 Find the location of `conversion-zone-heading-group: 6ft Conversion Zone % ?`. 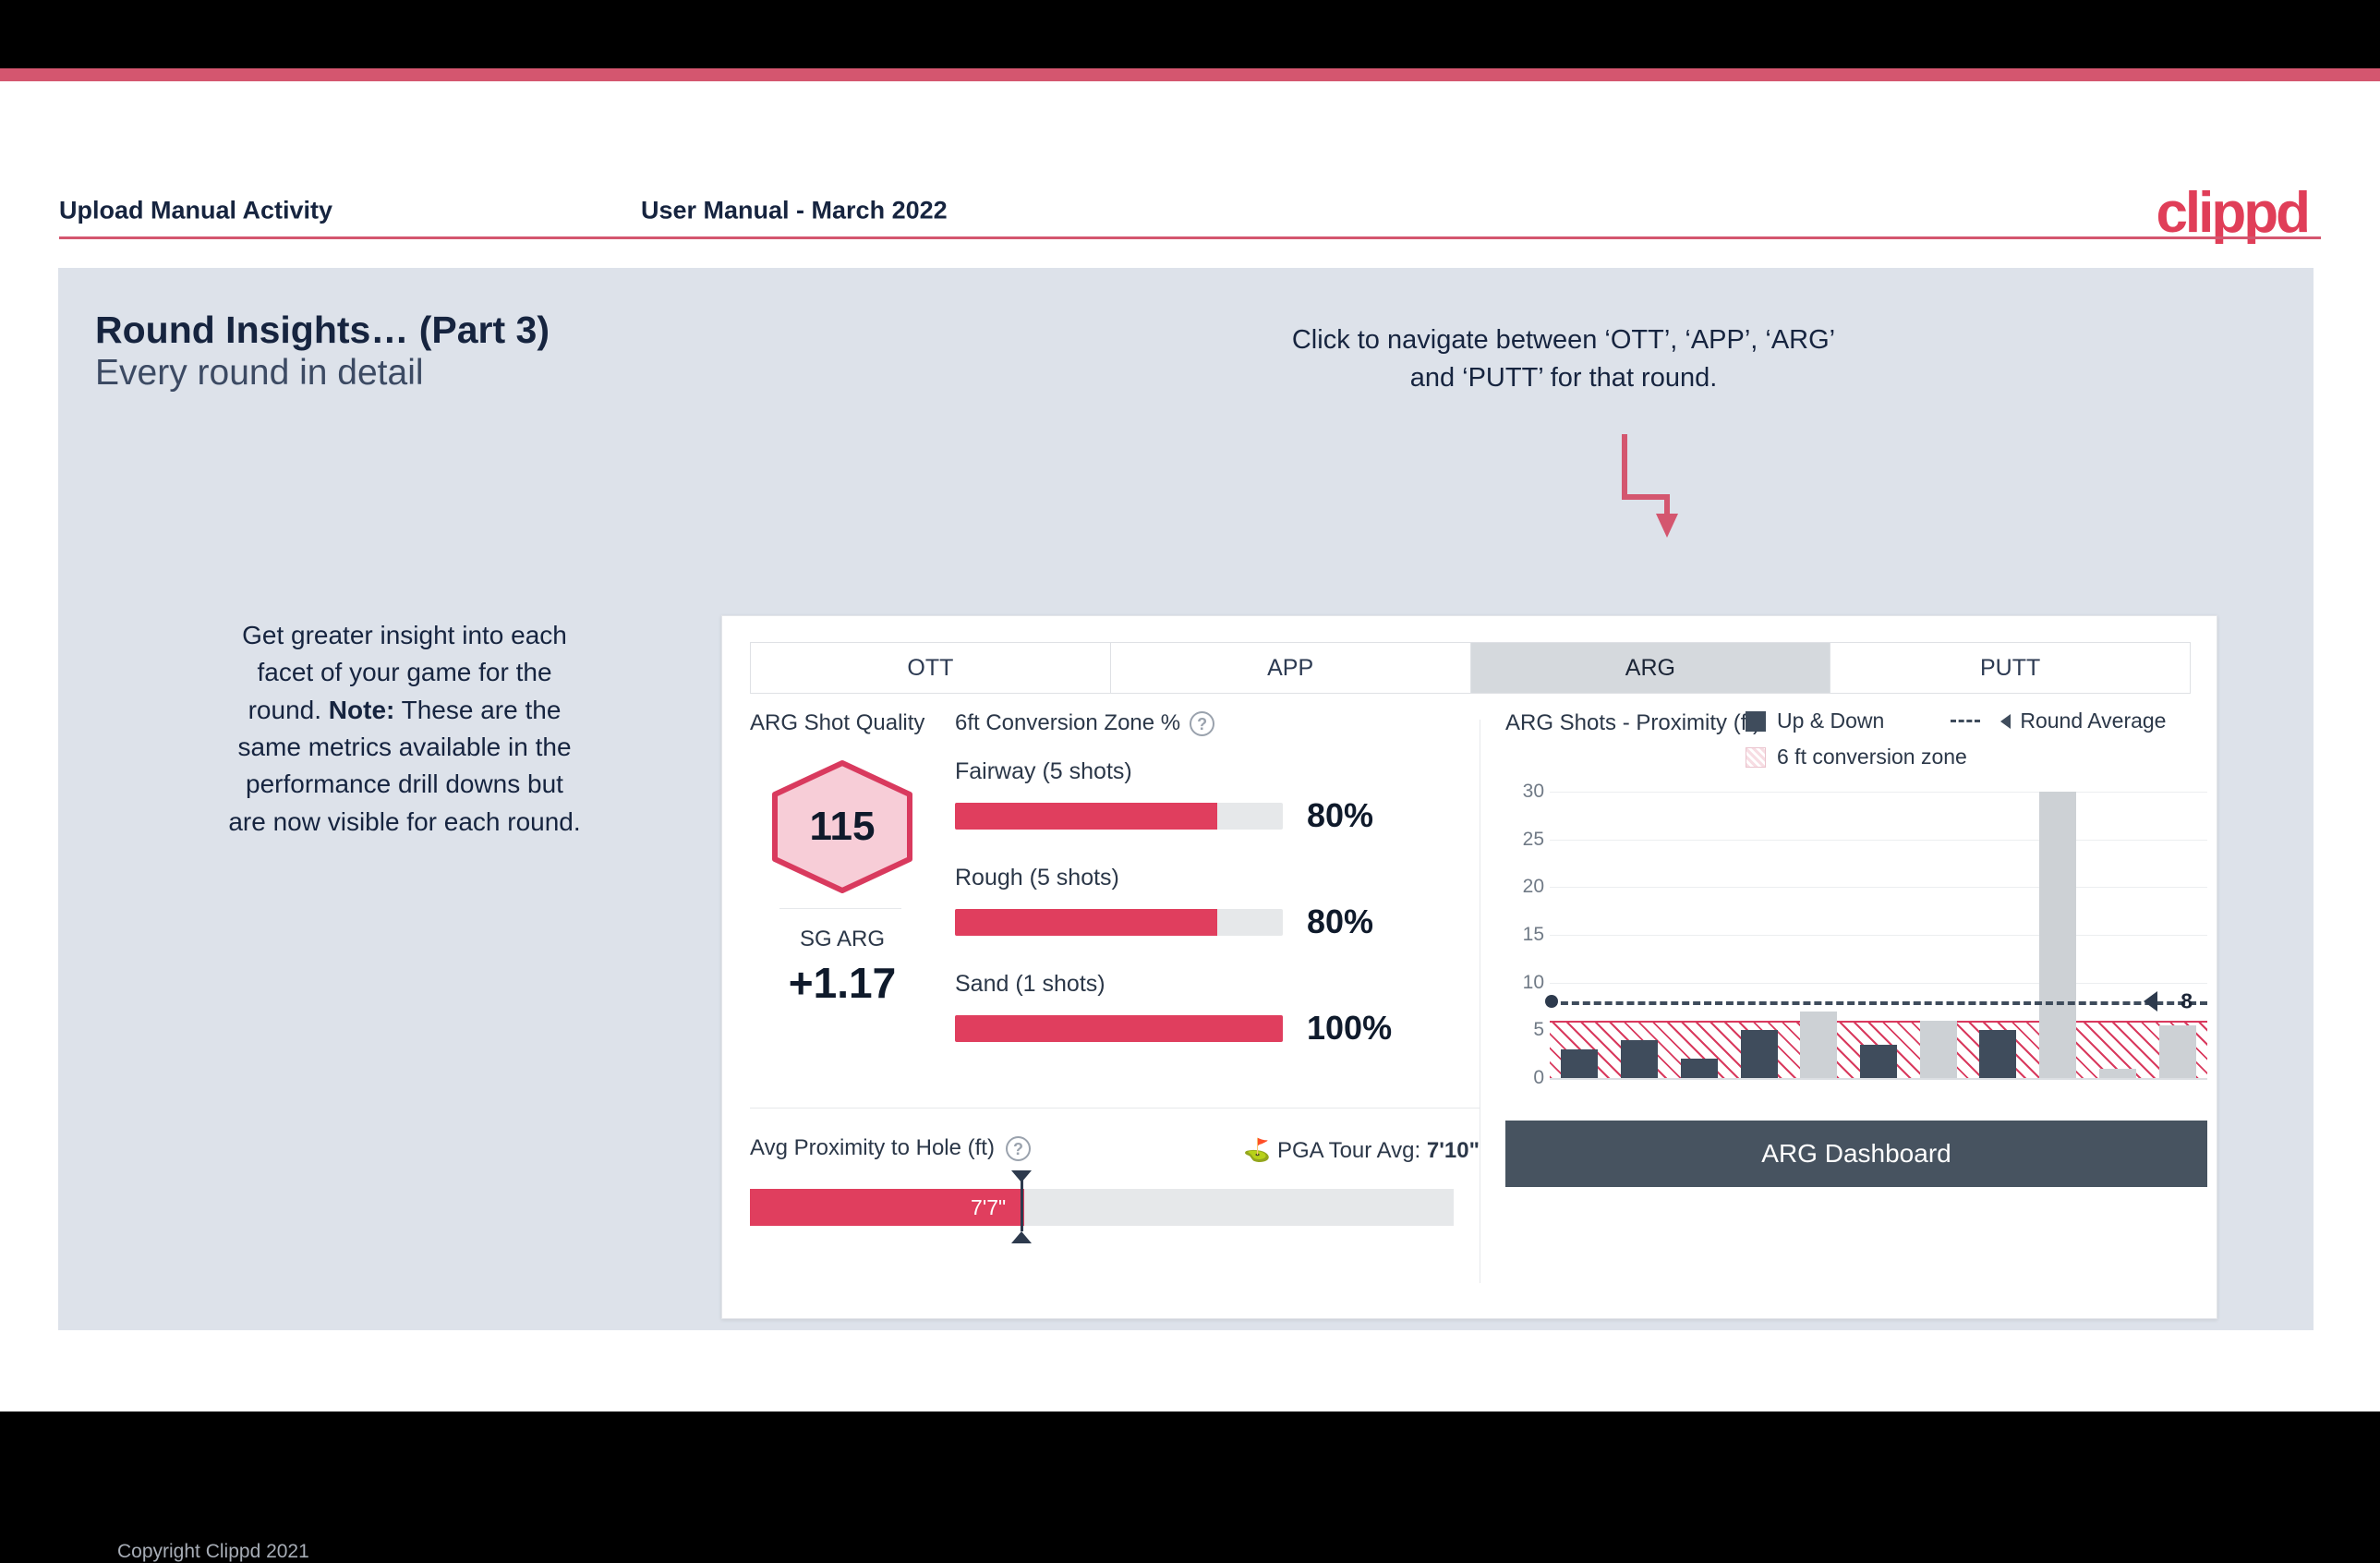

conversion-zone-heading-group: 6ft Conversion Zone % ? is located at coordinates (1085, 723).